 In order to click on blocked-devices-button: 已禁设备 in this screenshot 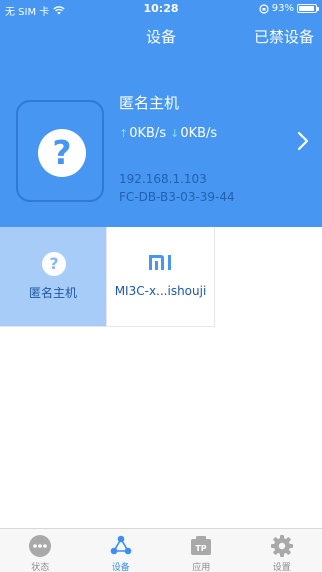, I will do `click(284, 36)`.